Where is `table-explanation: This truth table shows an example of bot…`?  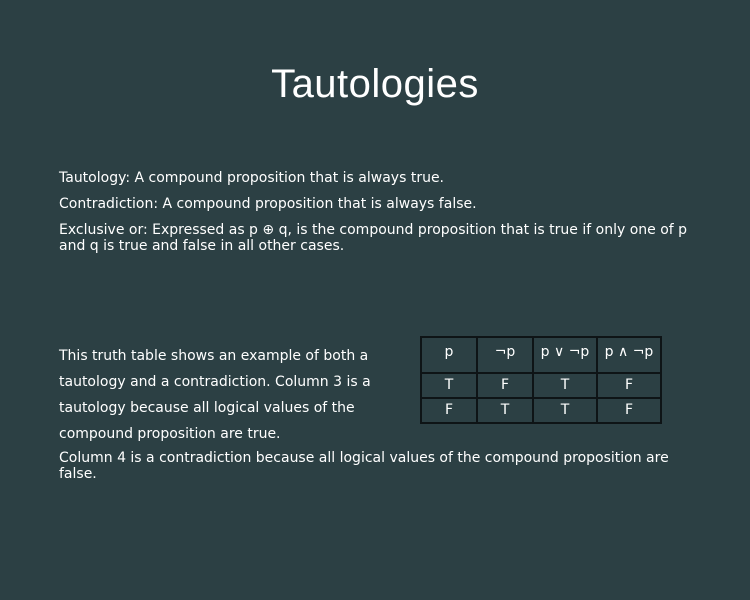 table-explanation: This truth table shows an example of bot… is located at coordinates (215, 395).